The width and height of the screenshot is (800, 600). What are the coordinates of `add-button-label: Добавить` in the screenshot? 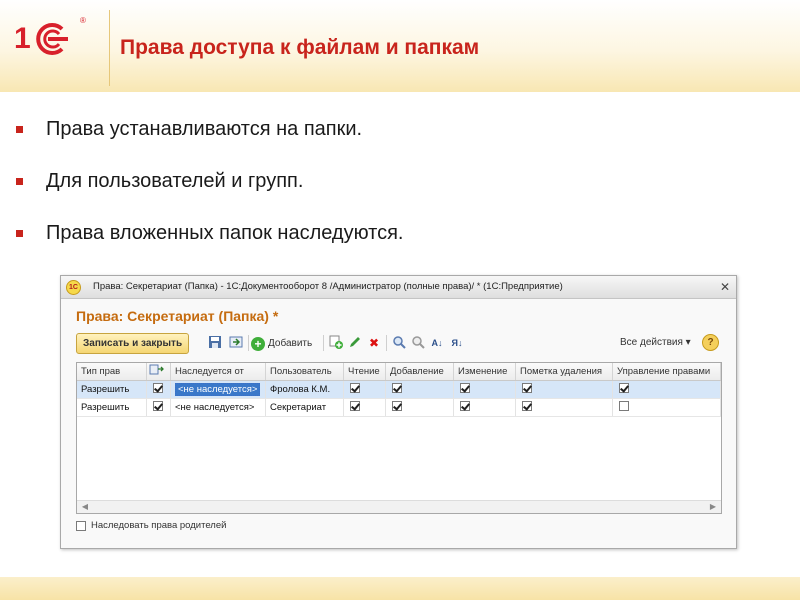 It's located at (290, 343).